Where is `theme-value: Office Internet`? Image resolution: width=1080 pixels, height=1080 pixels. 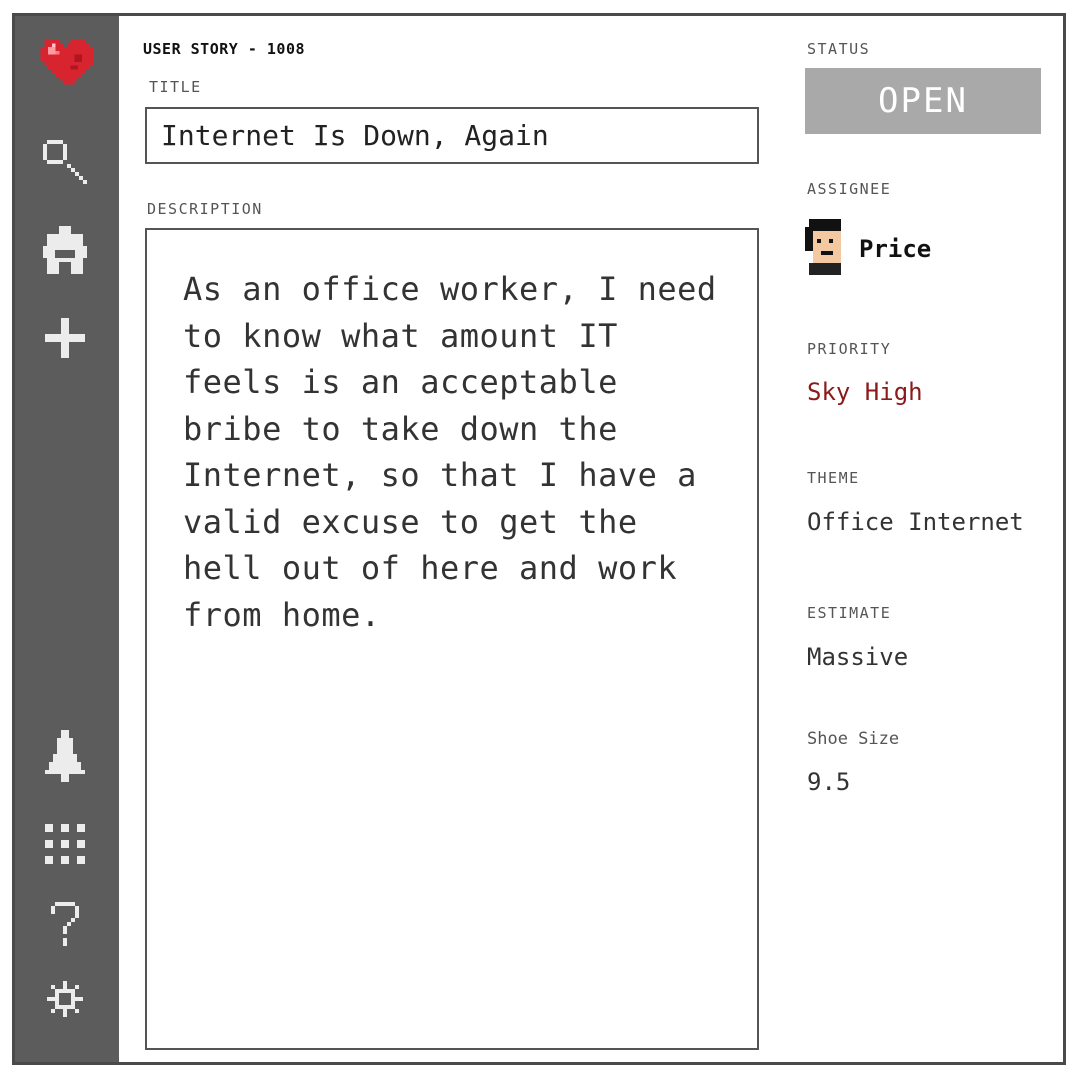 theme-value: Office Internet is located at coordinates (915, 522).